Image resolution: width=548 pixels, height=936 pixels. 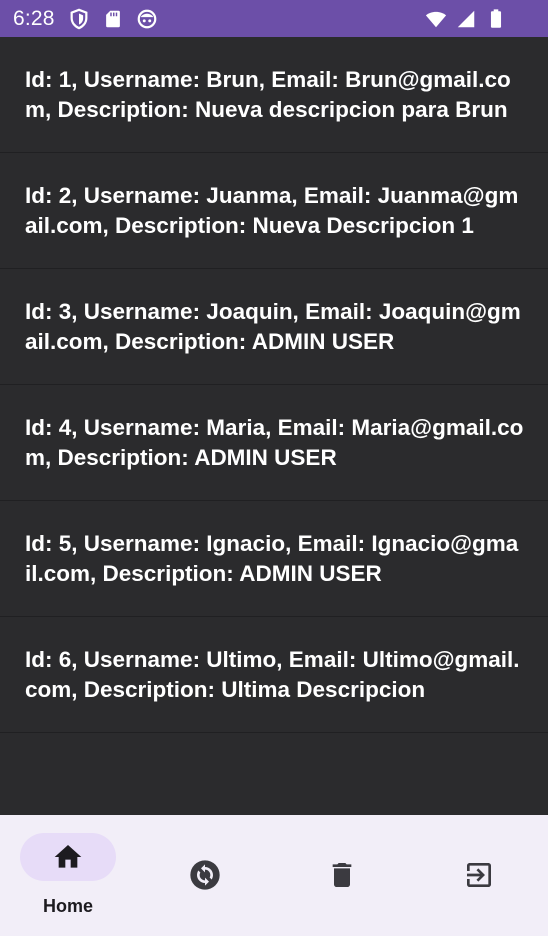 What do you see at coordinates (342, 875) in the screenshot?
I see `trash-icon` at bounding box center [342, 875].